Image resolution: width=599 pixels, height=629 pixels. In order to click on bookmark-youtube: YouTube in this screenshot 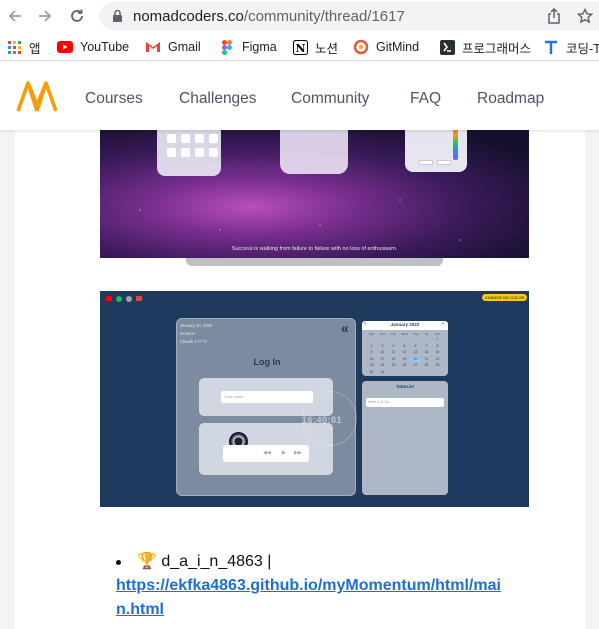, I will do `click(93, 47)`.